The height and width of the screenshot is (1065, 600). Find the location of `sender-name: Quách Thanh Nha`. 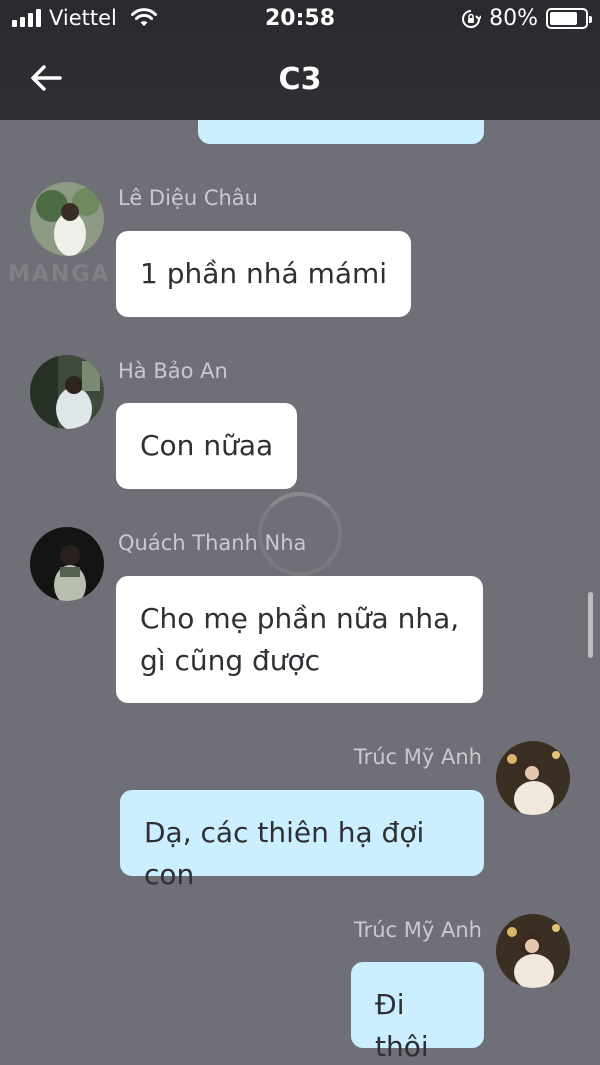

sender-name: Quách Thanh Nha is located at coordinates (212, 543).